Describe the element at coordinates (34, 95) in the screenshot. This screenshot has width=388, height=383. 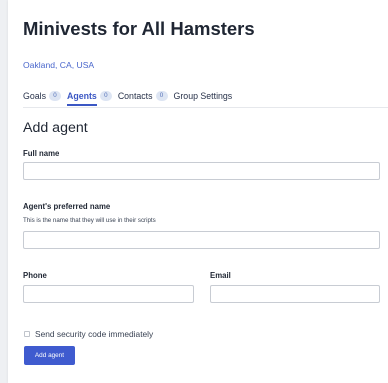
I see `tab-goals-label: Goals` at that location.